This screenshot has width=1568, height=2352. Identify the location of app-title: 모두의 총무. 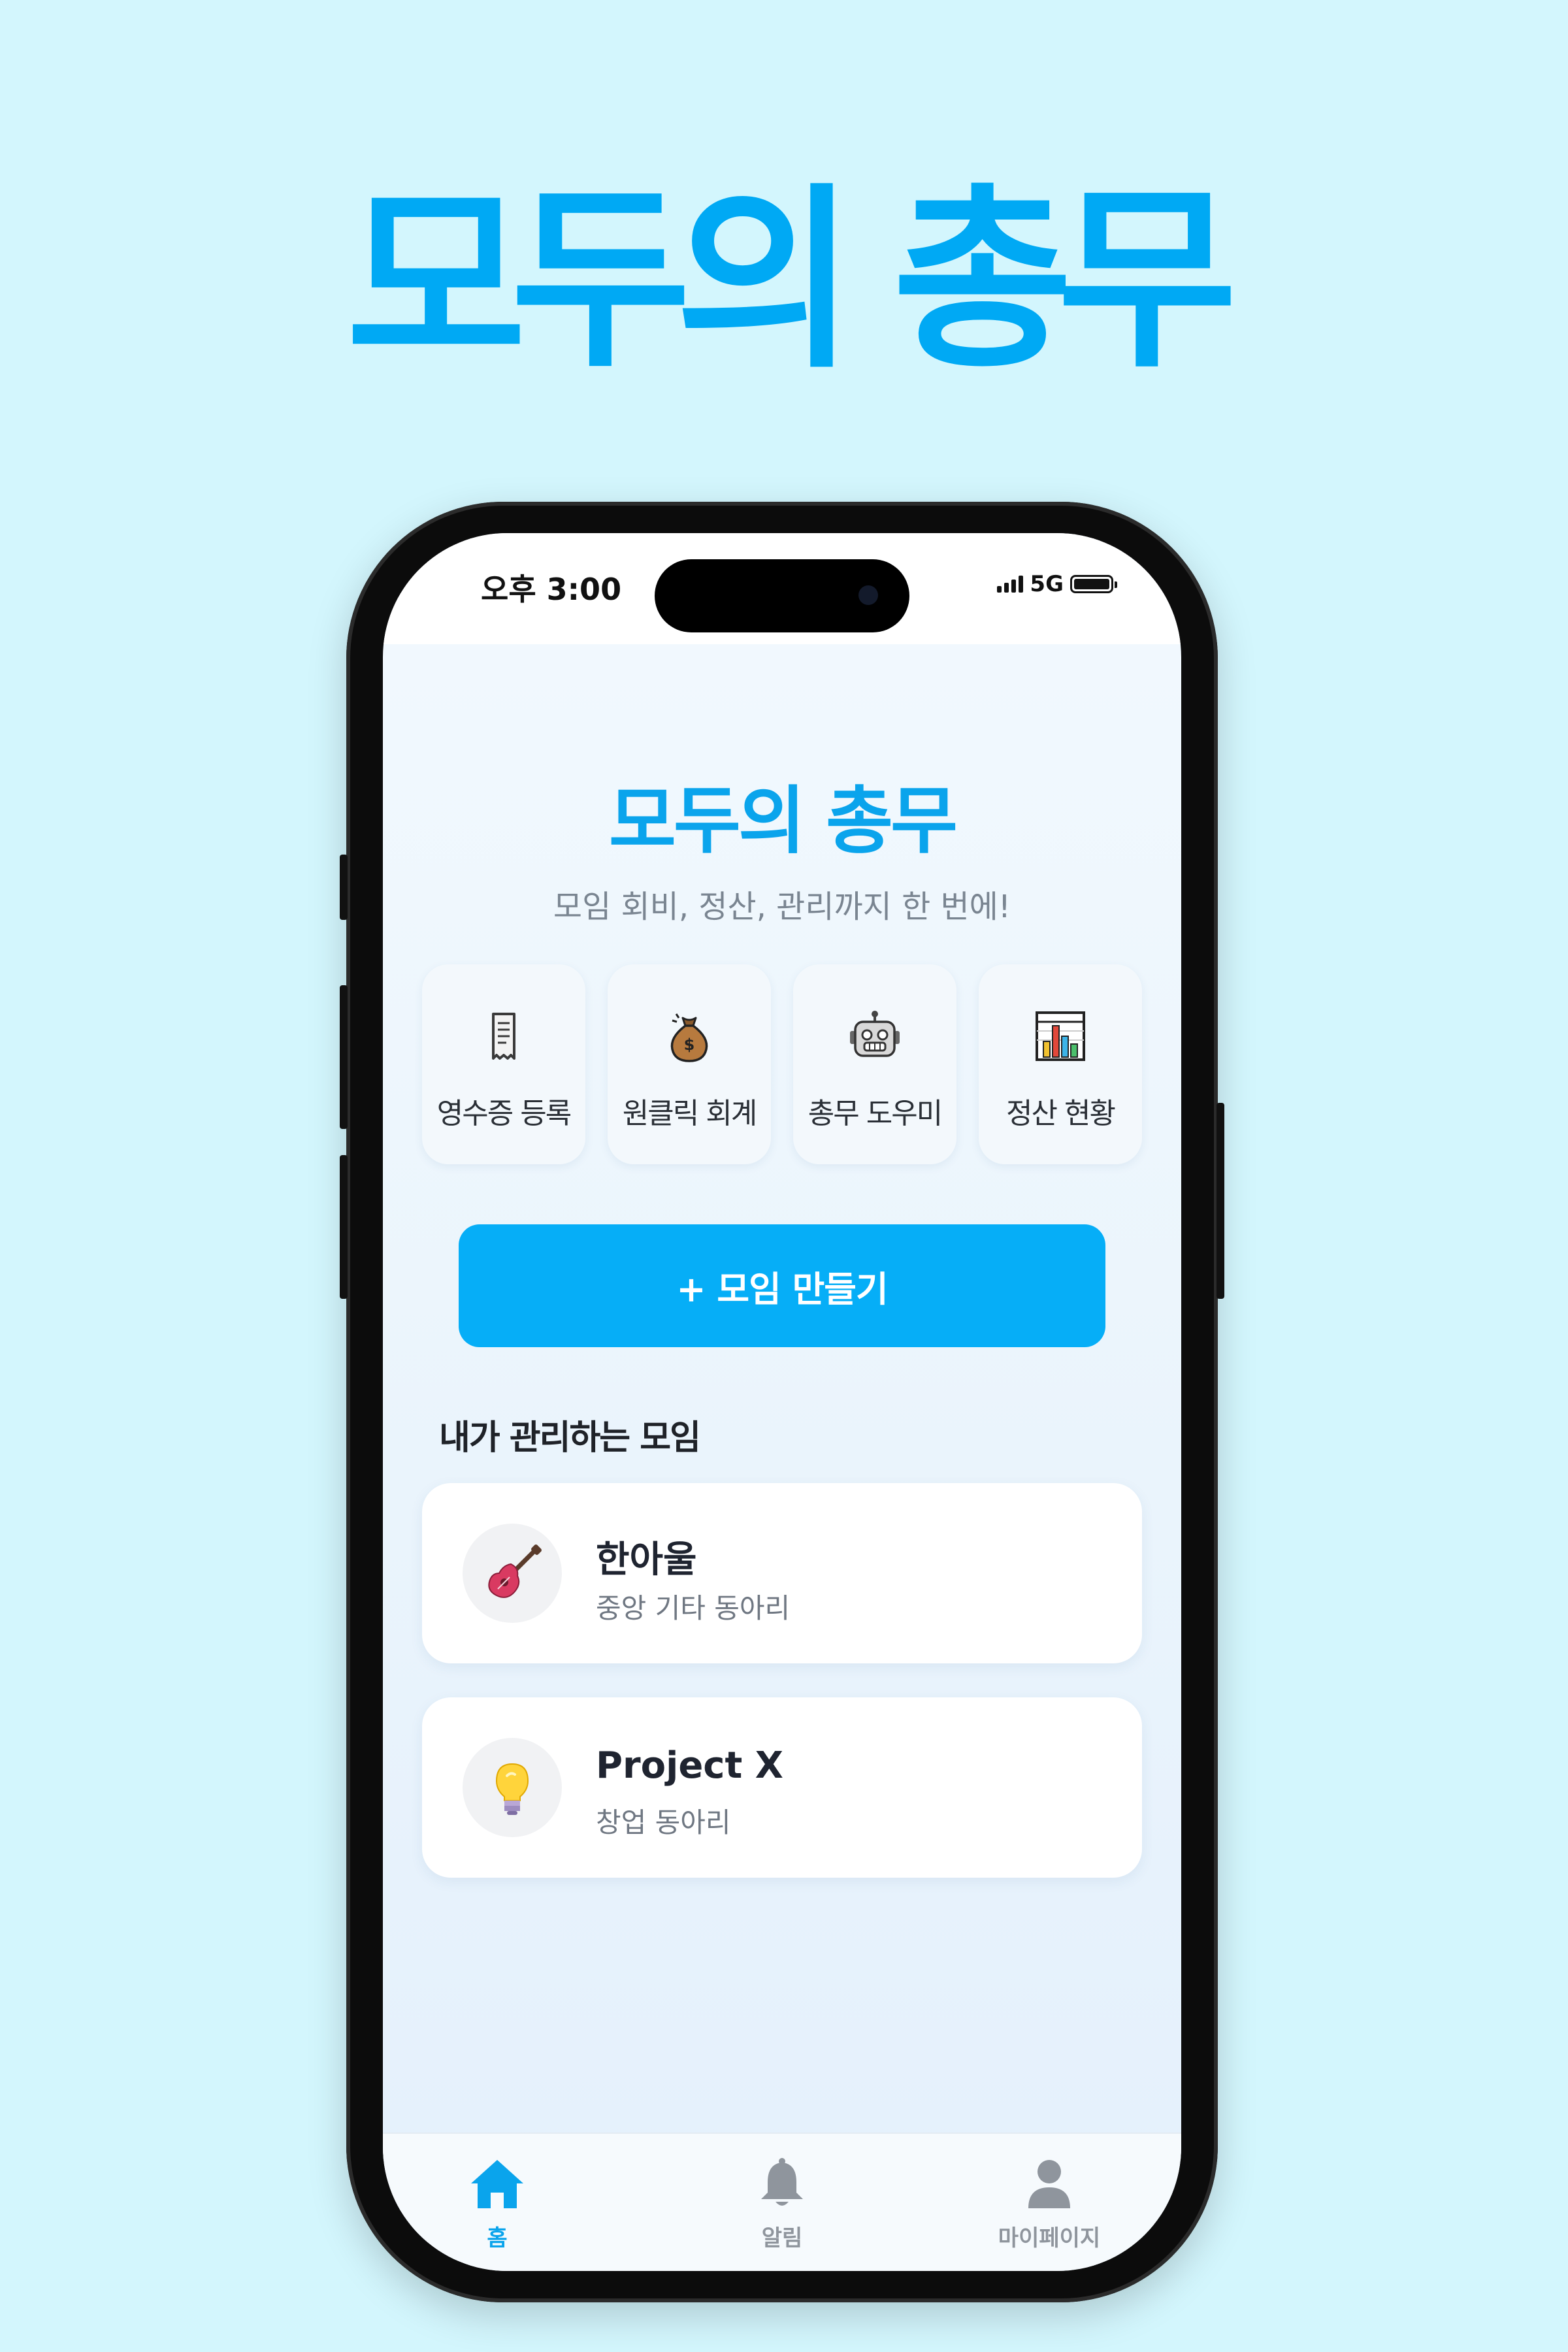
(783, 821).